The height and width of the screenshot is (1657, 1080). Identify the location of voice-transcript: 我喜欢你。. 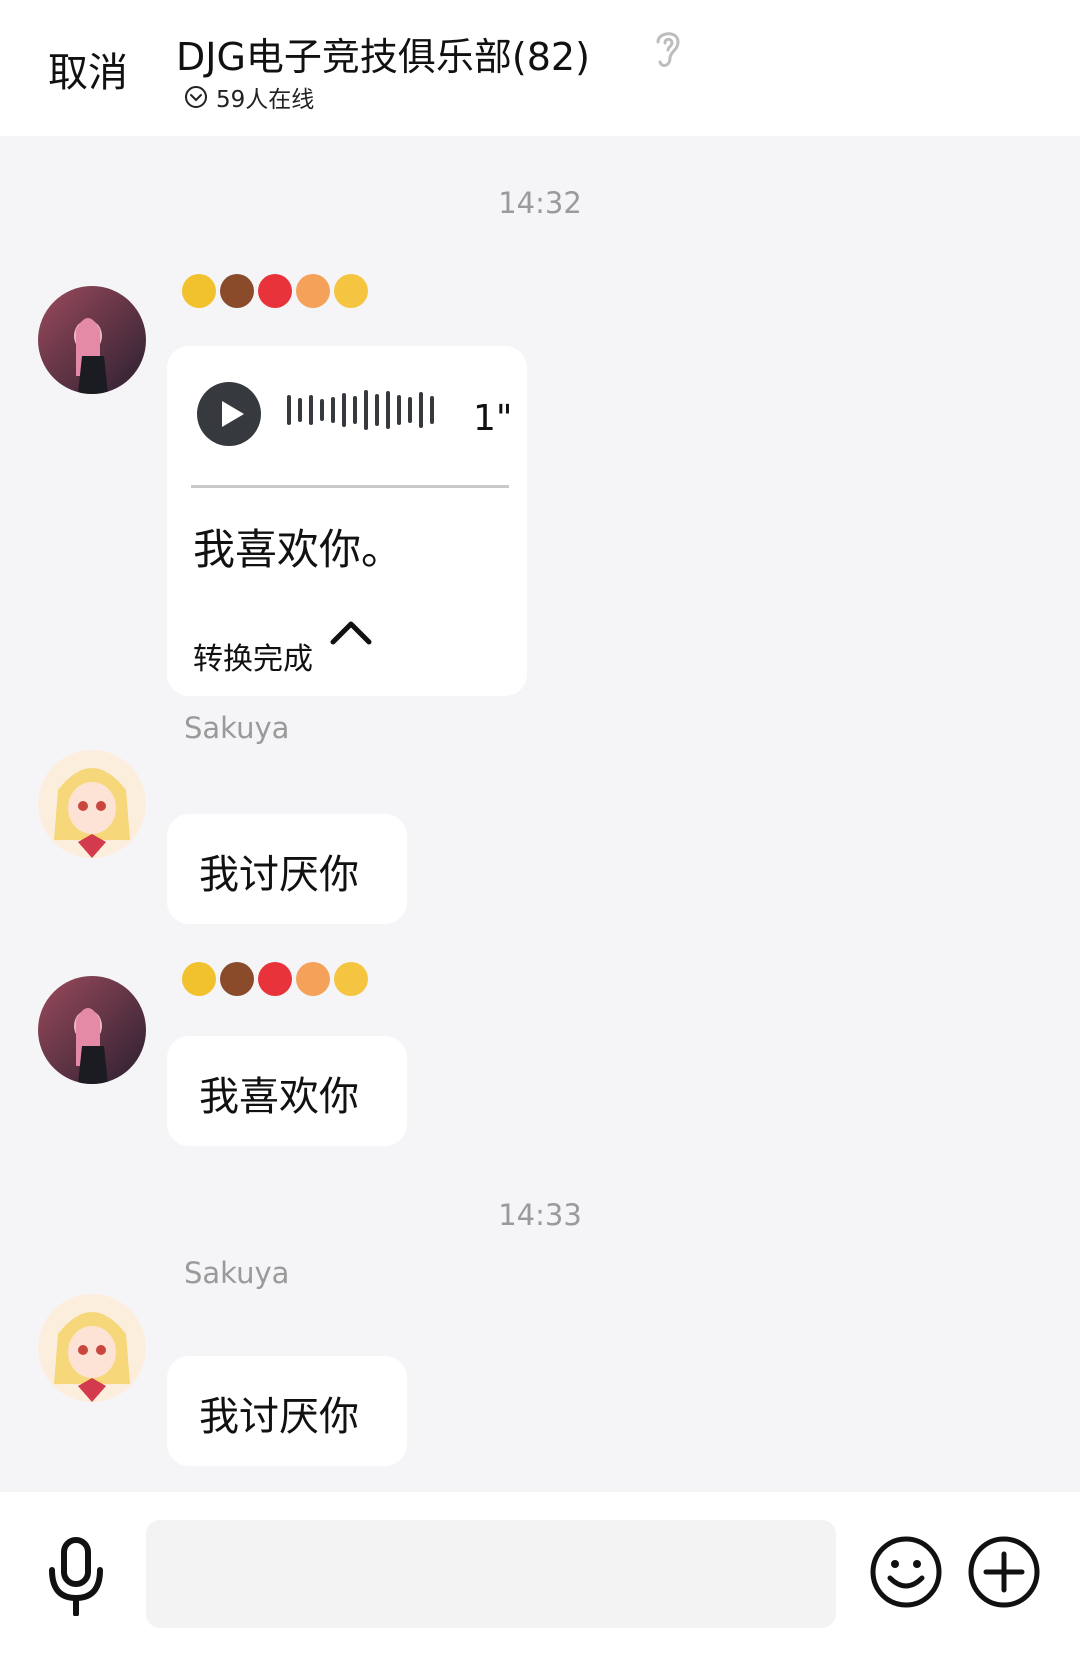
(298, 549).